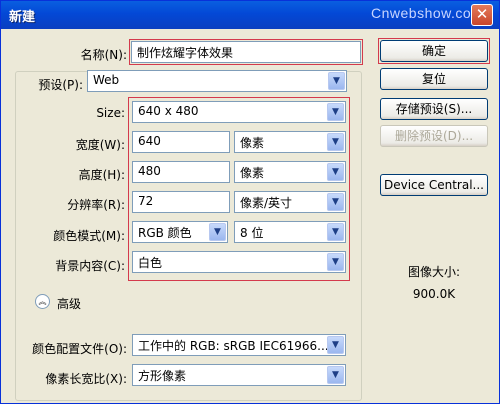 The image size is (500, 404). I want to click on bit-depth-select: 8 位 ▼, so click(290, 232).